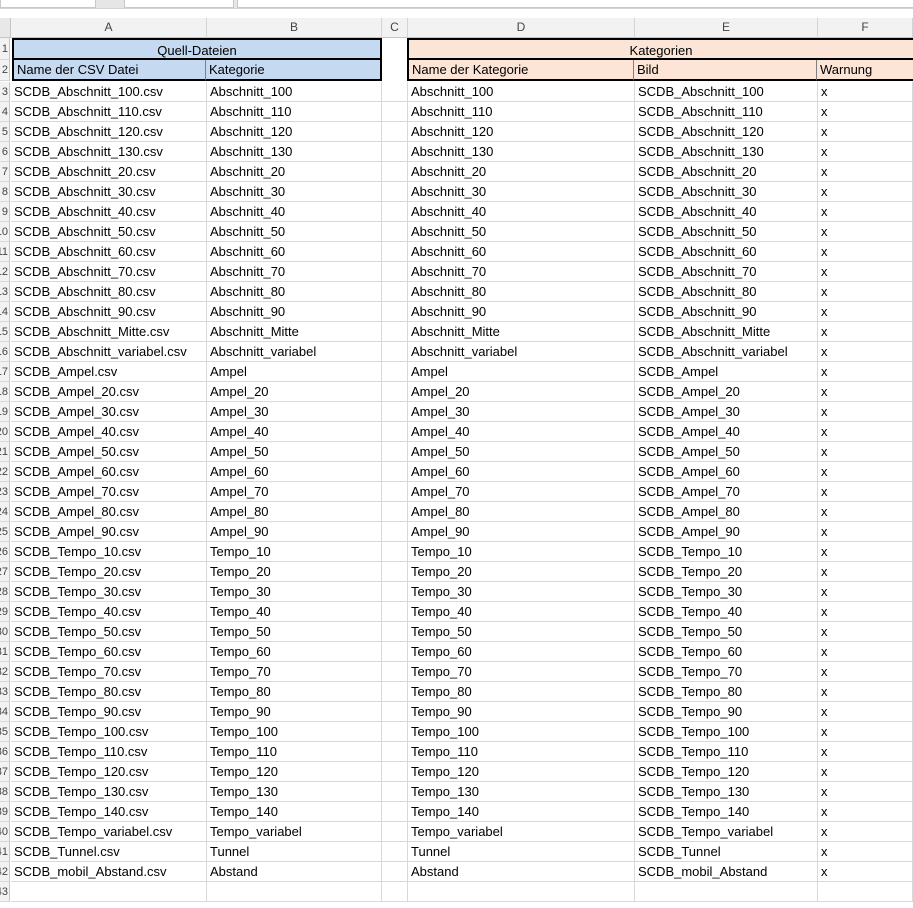  What do you see at coordinates (294, 572) in the screenshot?
I see `cell-b: Tempo_20` at bounding box center [294, 572].